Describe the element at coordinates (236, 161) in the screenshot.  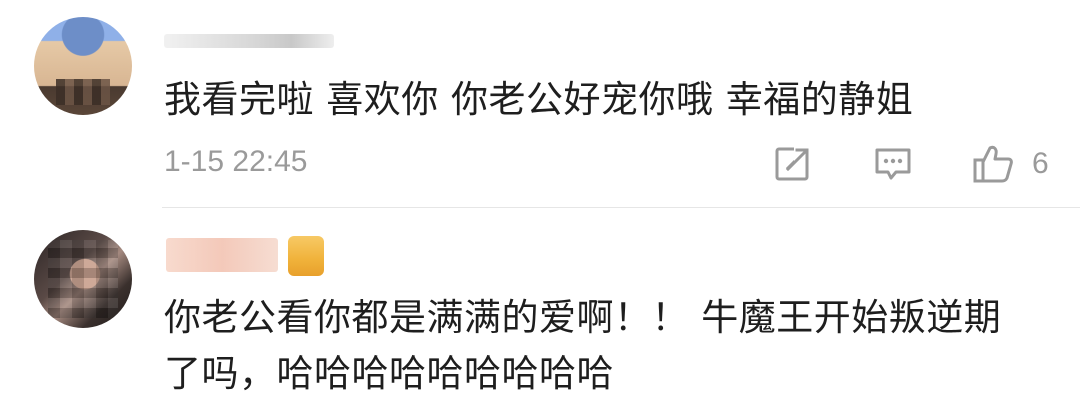
I see `comment-timestamp: 1-15 22:45` at that location.